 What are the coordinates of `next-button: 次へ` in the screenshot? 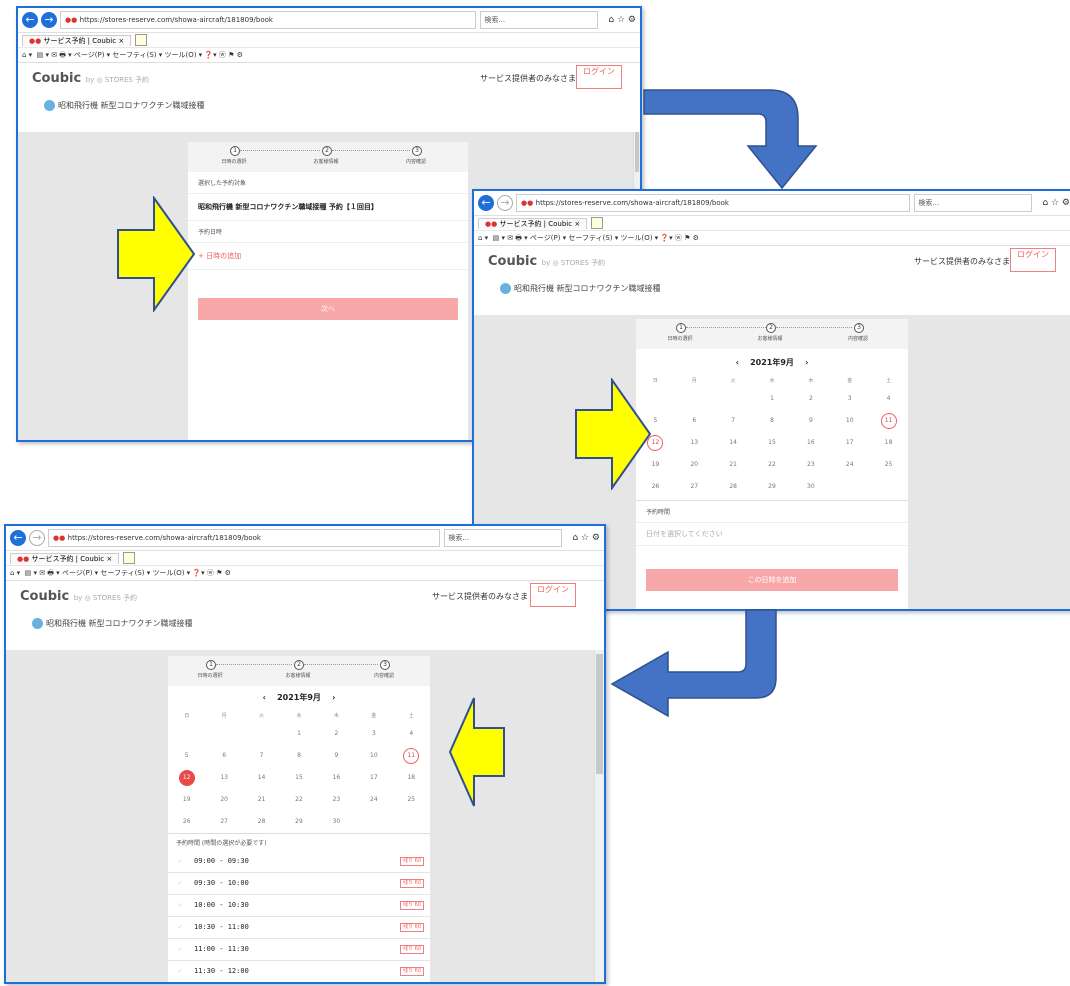 It's located at (328, 309).